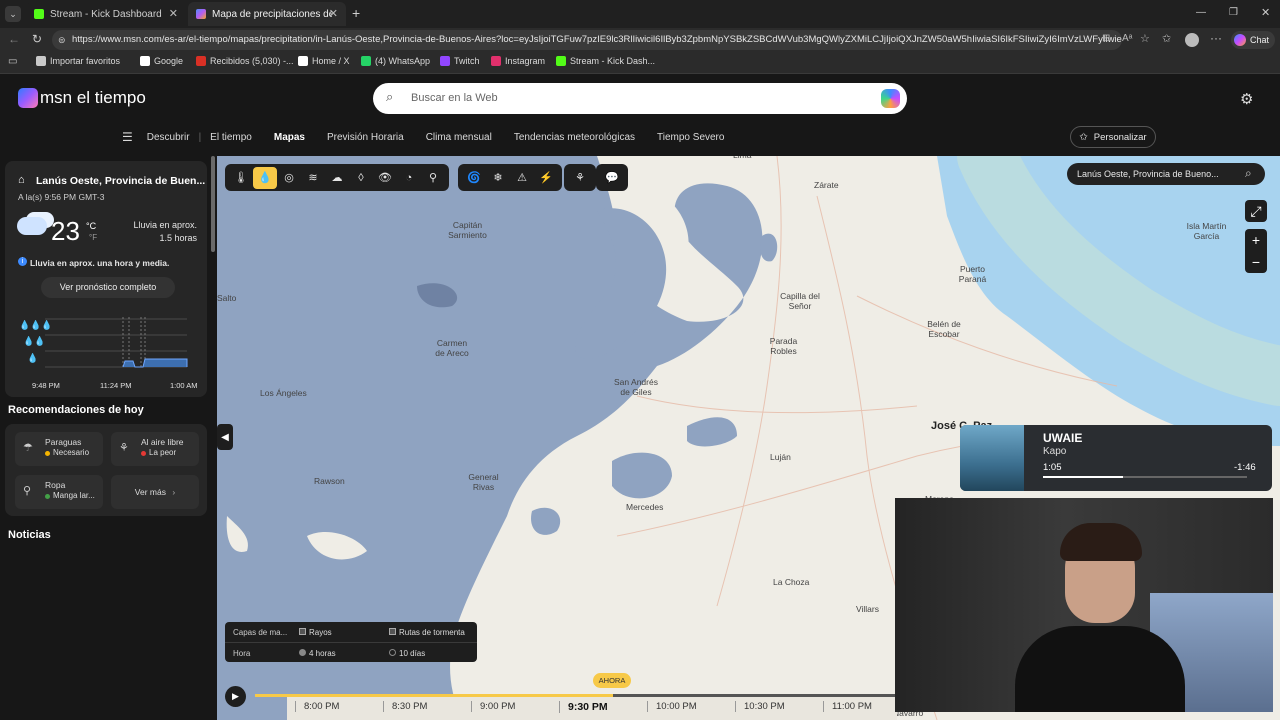 The image size is (1280, 720). What do you see at coordinates (59, 449) in the screenshot?
I see `recommendation-umbrella: ☂ Paraguas Necesario` at bounding box center [59, 449].